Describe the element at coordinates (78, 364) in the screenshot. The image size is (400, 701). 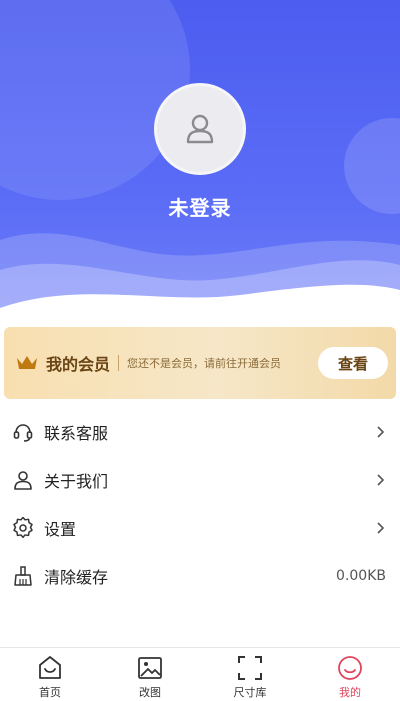
I see `member-title: 我的会员` at that location.